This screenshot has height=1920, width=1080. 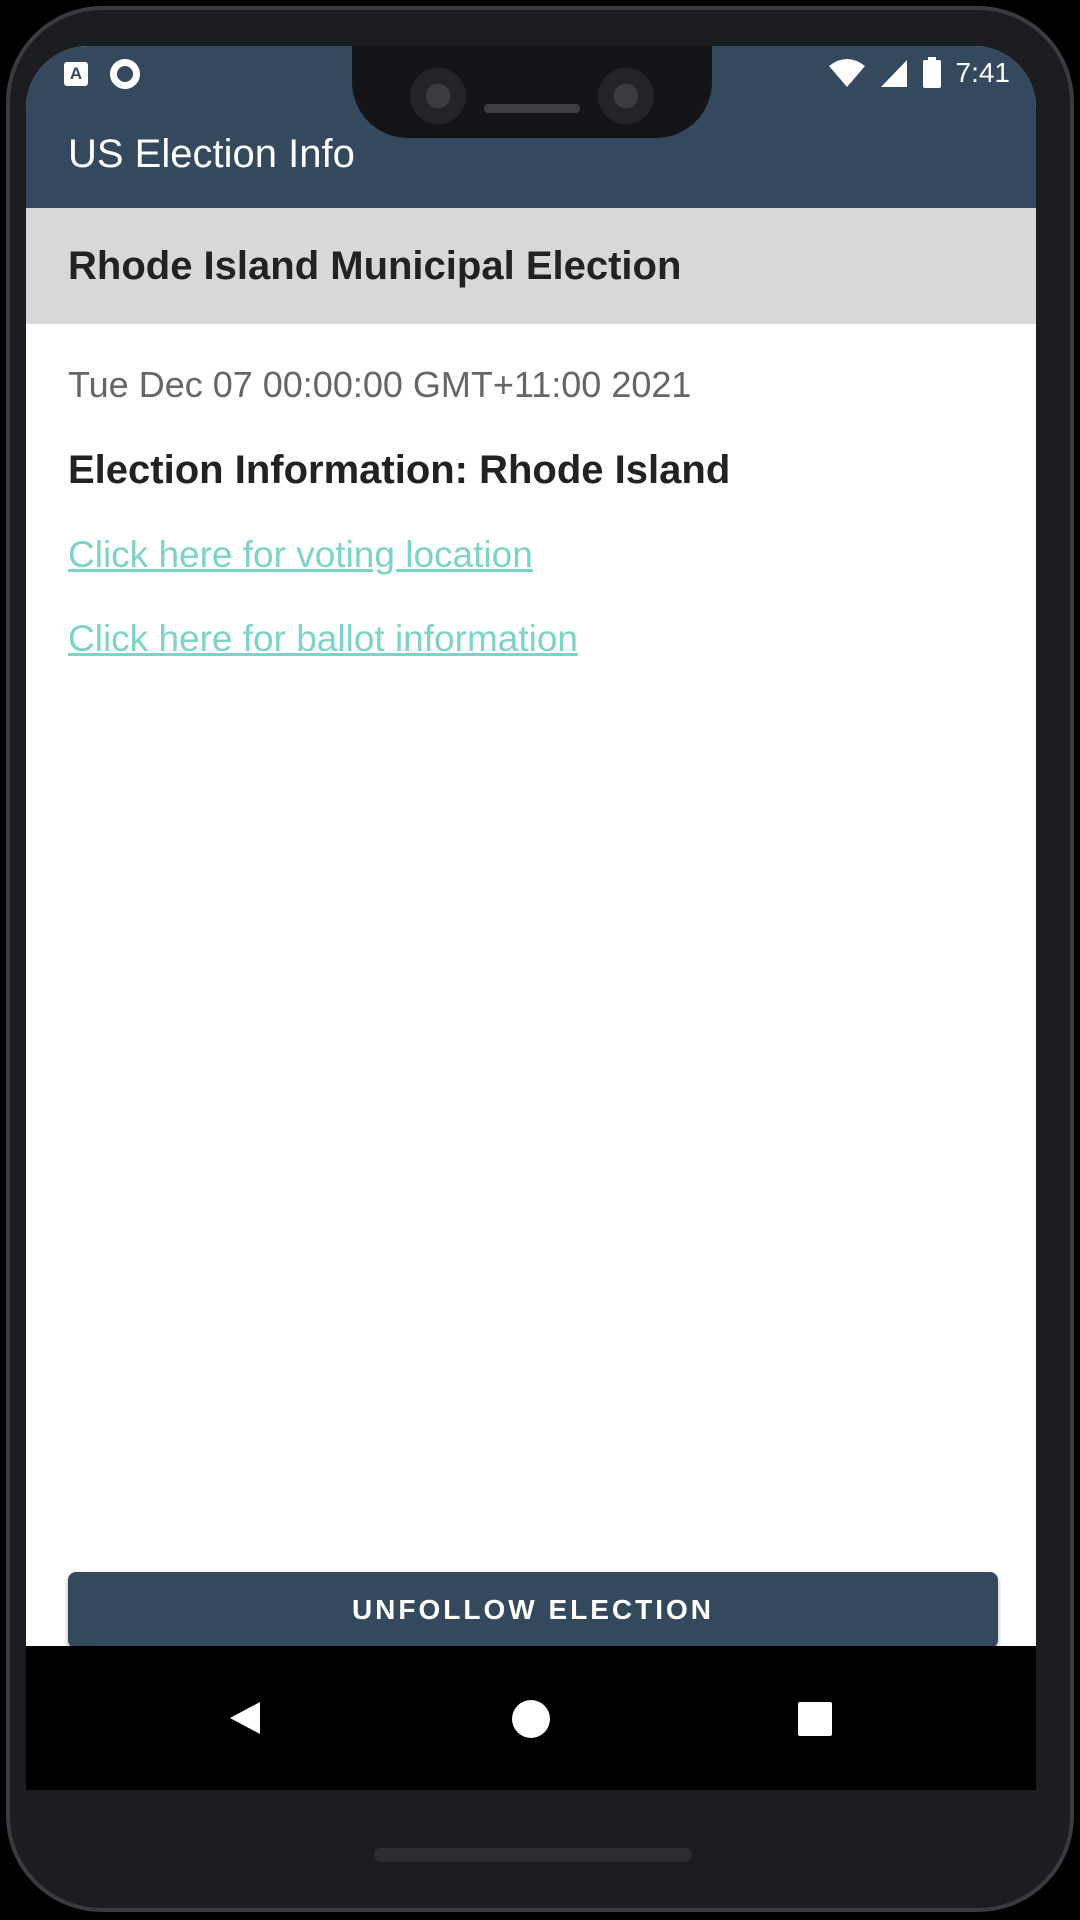 I want to click on navigation-bar, so click(x=531, y=1718).